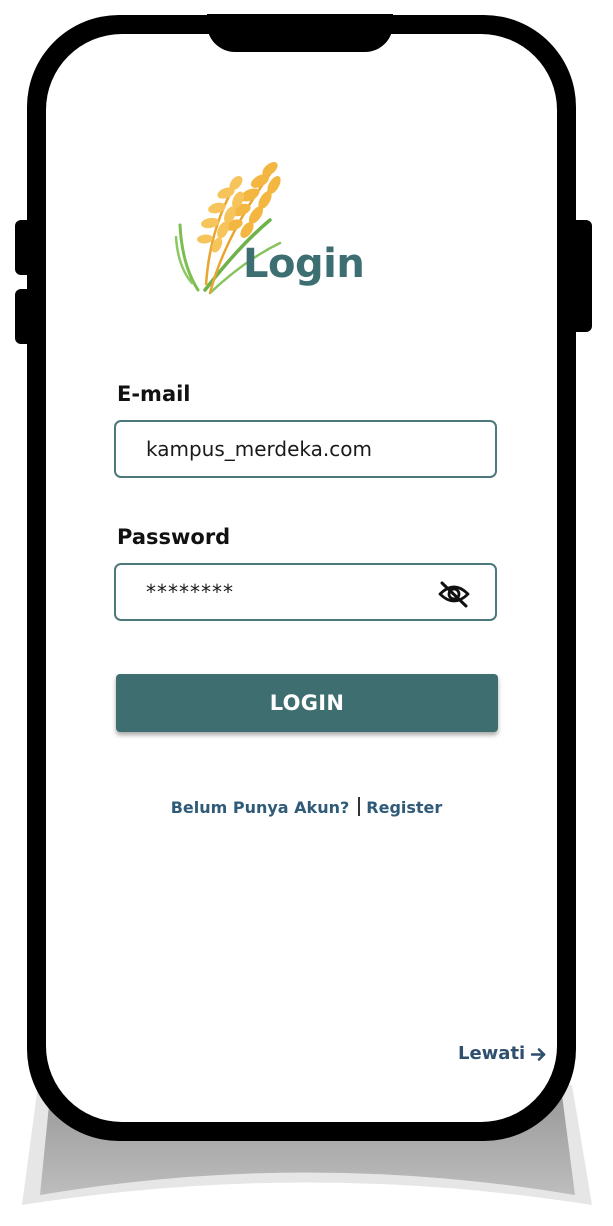  What do you see at coordinates (190, 592) in the screenshot?
I see `password-field-value: ********` at bounding box center [190, 592].